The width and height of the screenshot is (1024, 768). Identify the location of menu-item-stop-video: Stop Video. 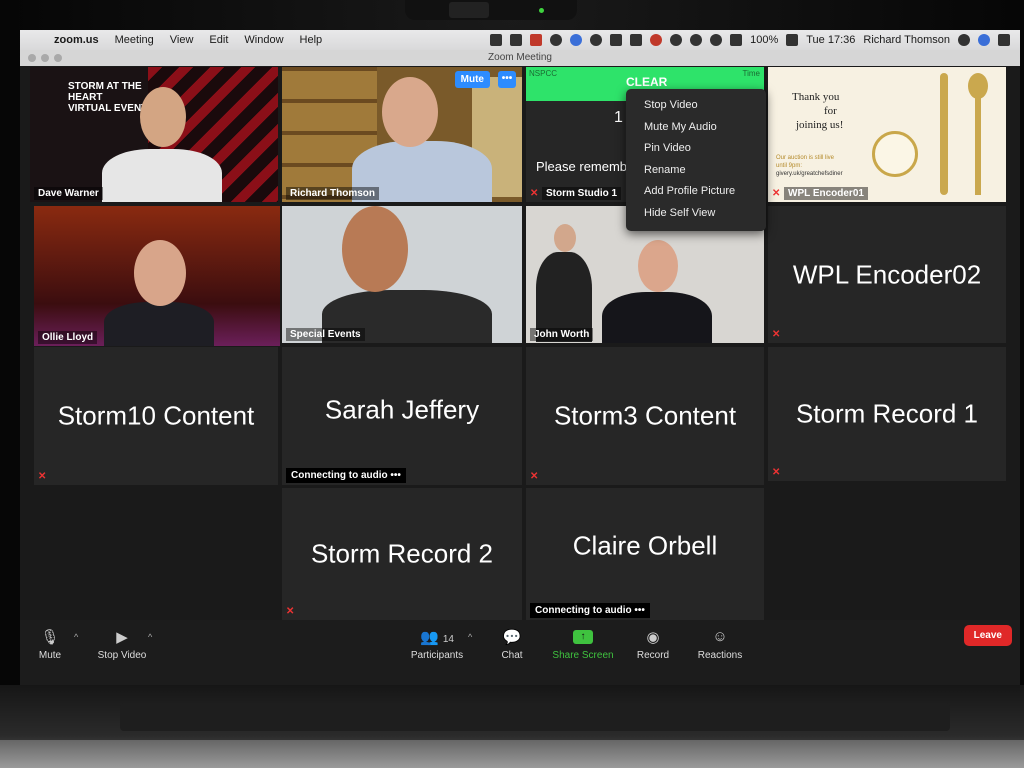
(696, 106).